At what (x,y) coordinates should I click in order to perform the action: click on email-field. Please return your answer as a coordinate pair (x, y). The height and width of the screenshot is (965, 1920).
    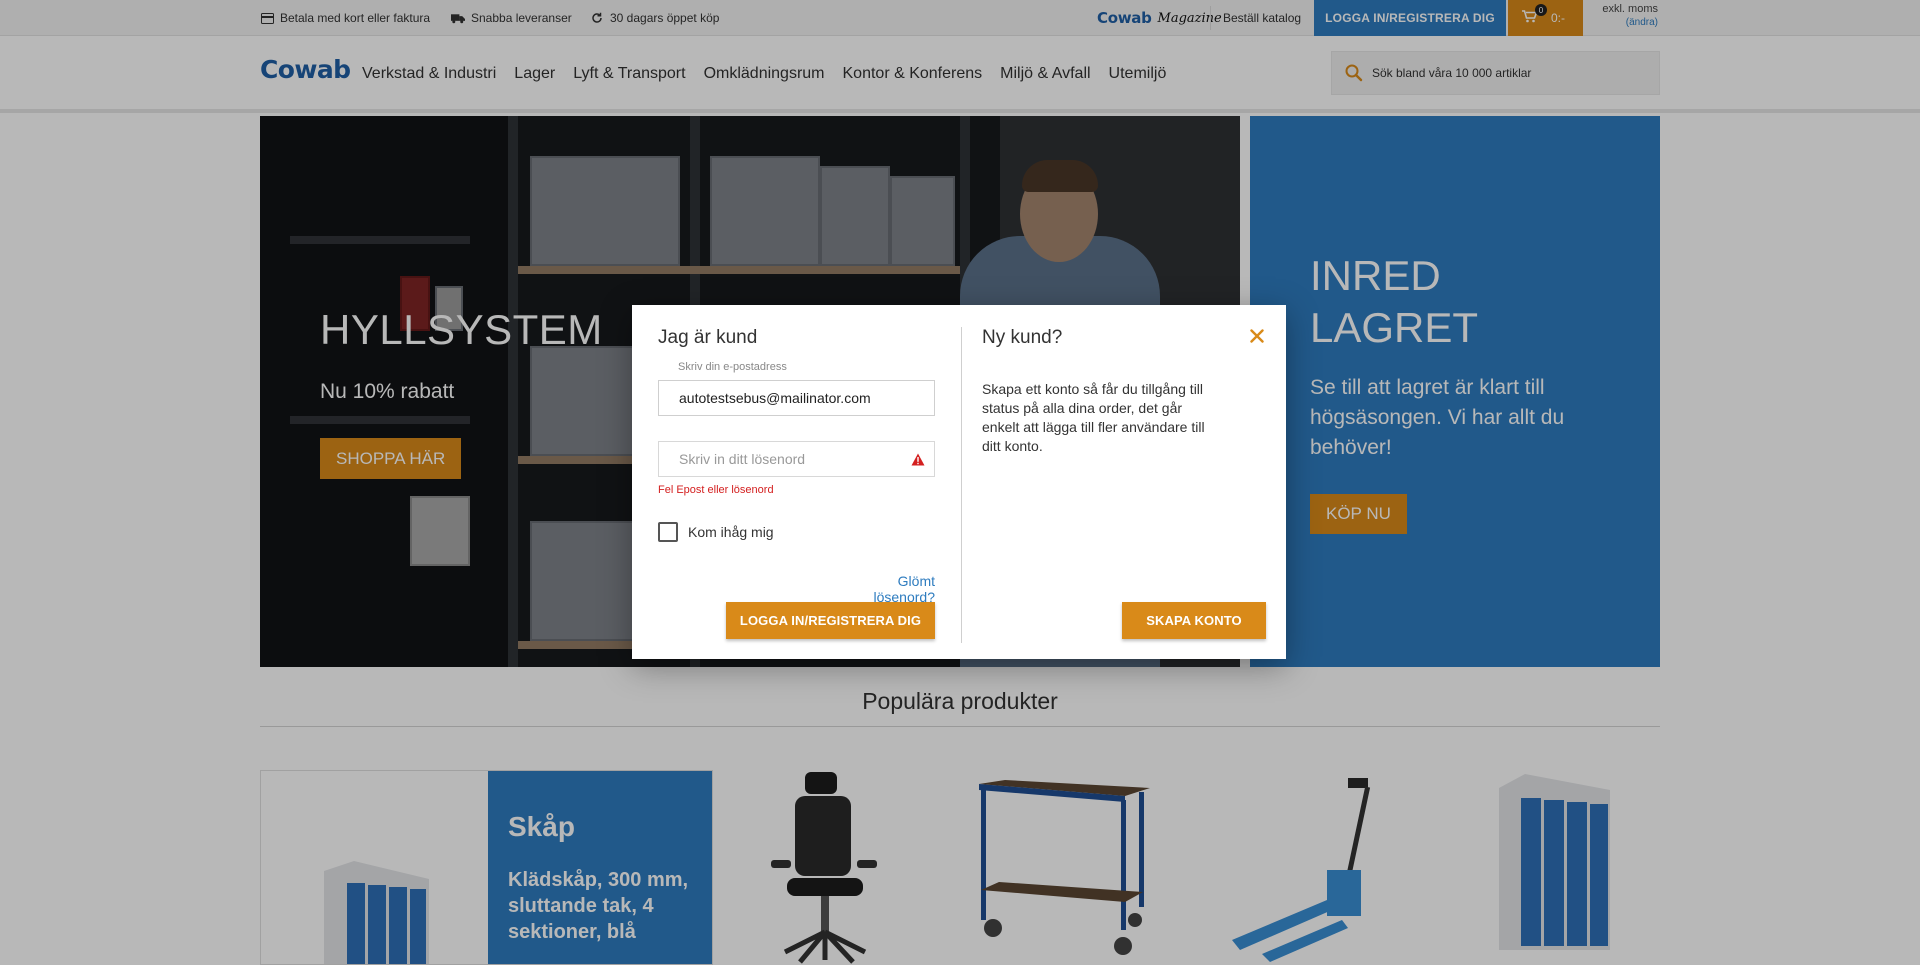
    Looking at the image, I should click on (796, 398).